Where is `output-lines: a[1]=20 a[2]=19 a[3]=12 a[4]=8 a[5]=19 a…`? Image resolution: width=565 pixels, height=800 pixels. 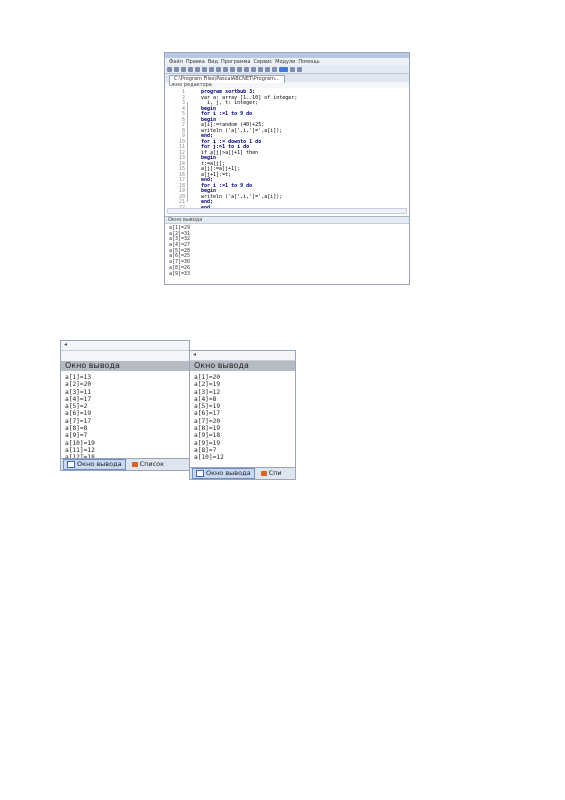
output-lines: a[1]=20 a[2]=19 a[3]=12 a[4]=8 a[5]=19 a… is located at coordinates (242, 418).